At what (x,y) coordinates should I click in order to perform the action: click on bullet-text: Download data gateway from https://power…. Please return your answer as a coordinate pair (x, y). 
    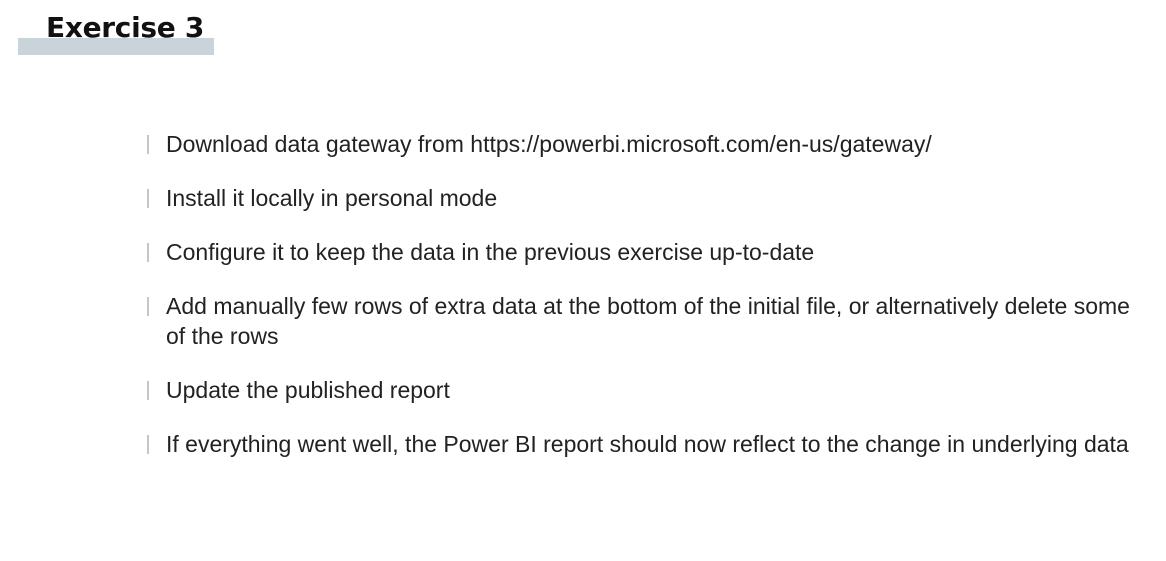
    Looking at the image, I should click on (549, 144).